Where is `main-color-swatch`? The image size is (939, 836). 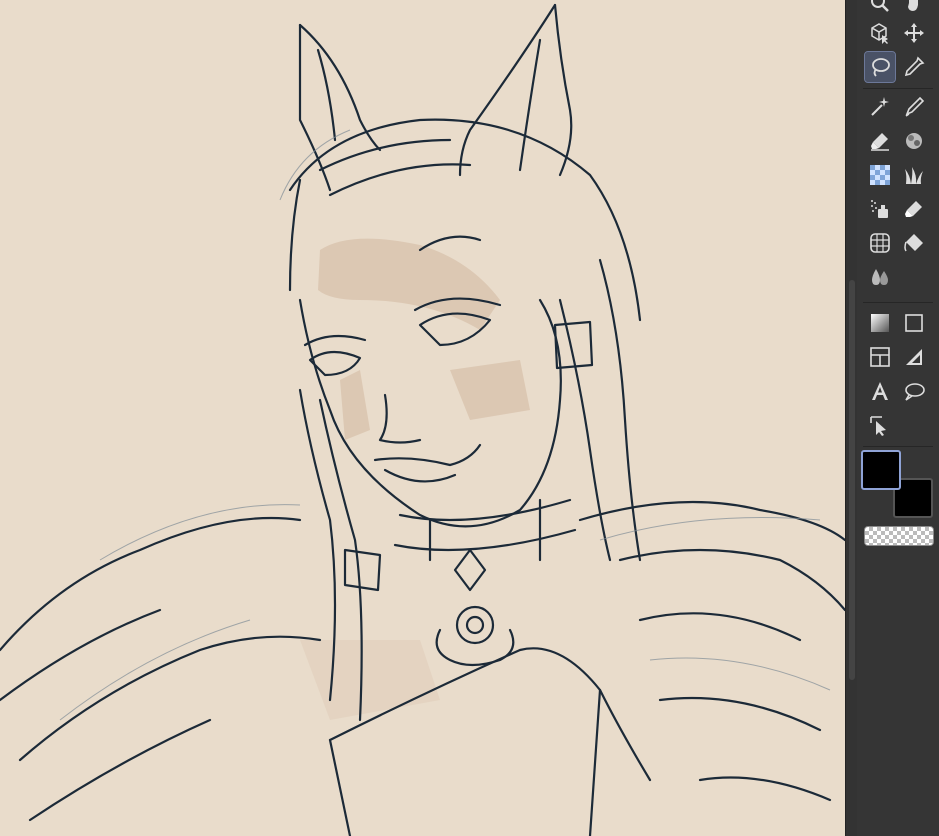 main-color-swatch is located at coordinates (881, 470).